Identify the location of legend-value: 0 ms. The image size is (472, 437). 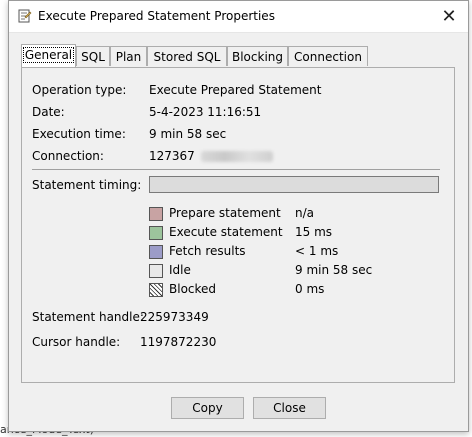
(310, 289).